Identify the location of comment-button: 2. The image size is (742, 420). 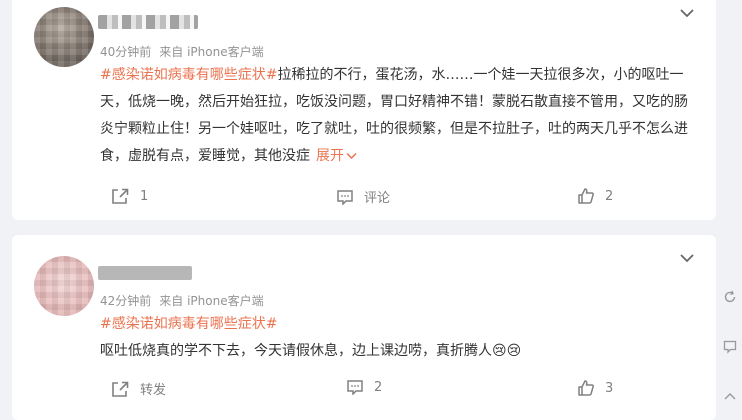
(364, 387).